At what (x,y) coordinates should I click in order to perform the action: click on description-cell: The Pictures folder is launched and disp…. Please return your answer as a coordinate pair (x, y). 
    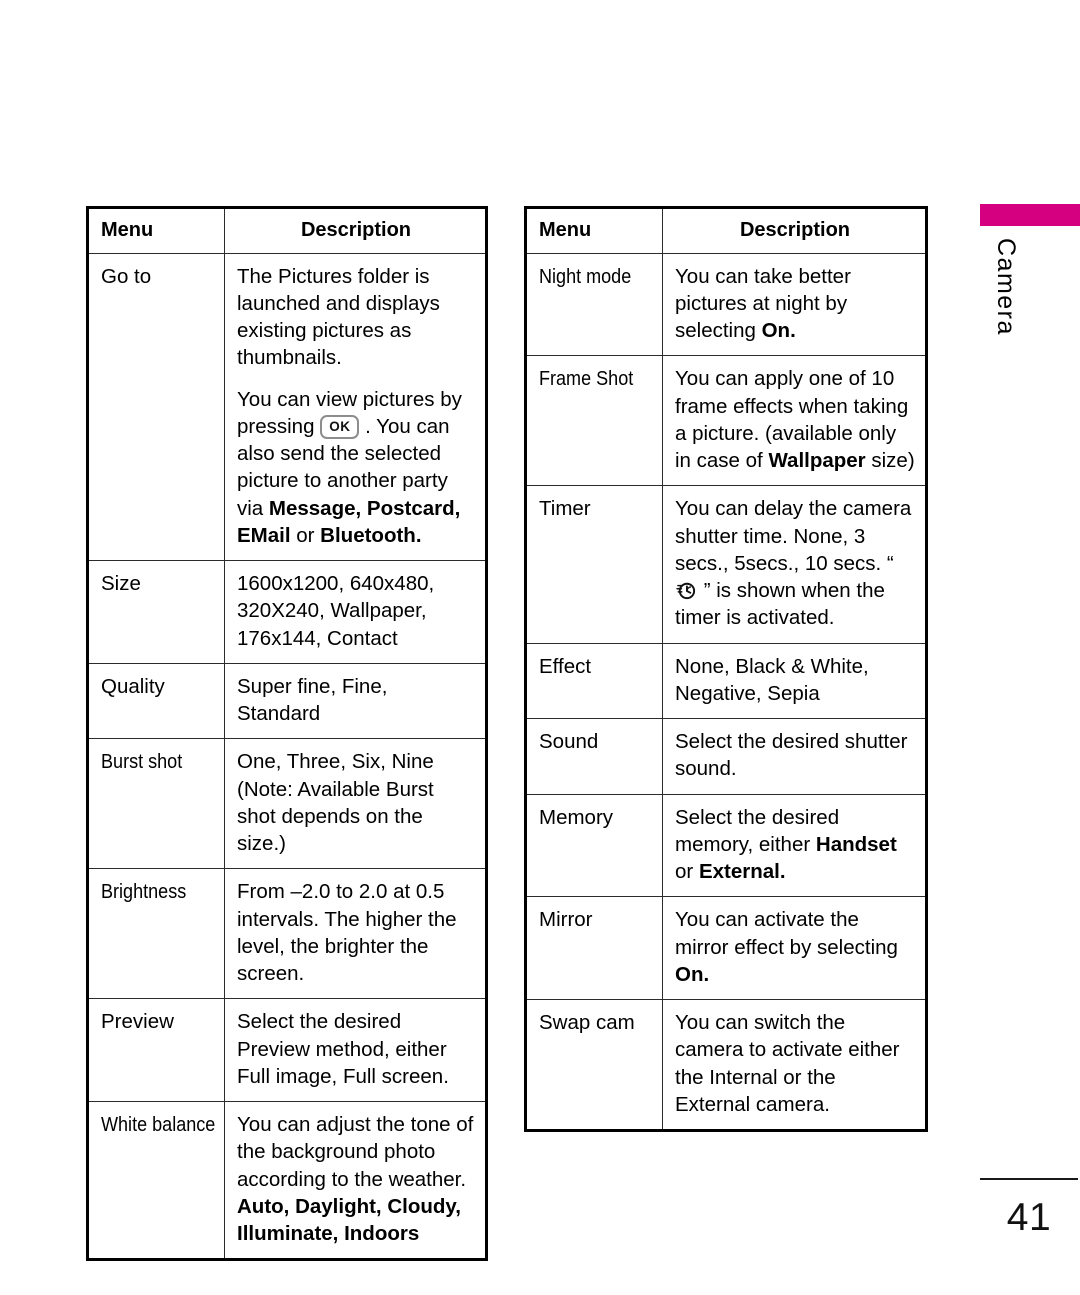
    Looking at the image, I should click on (355, 407).